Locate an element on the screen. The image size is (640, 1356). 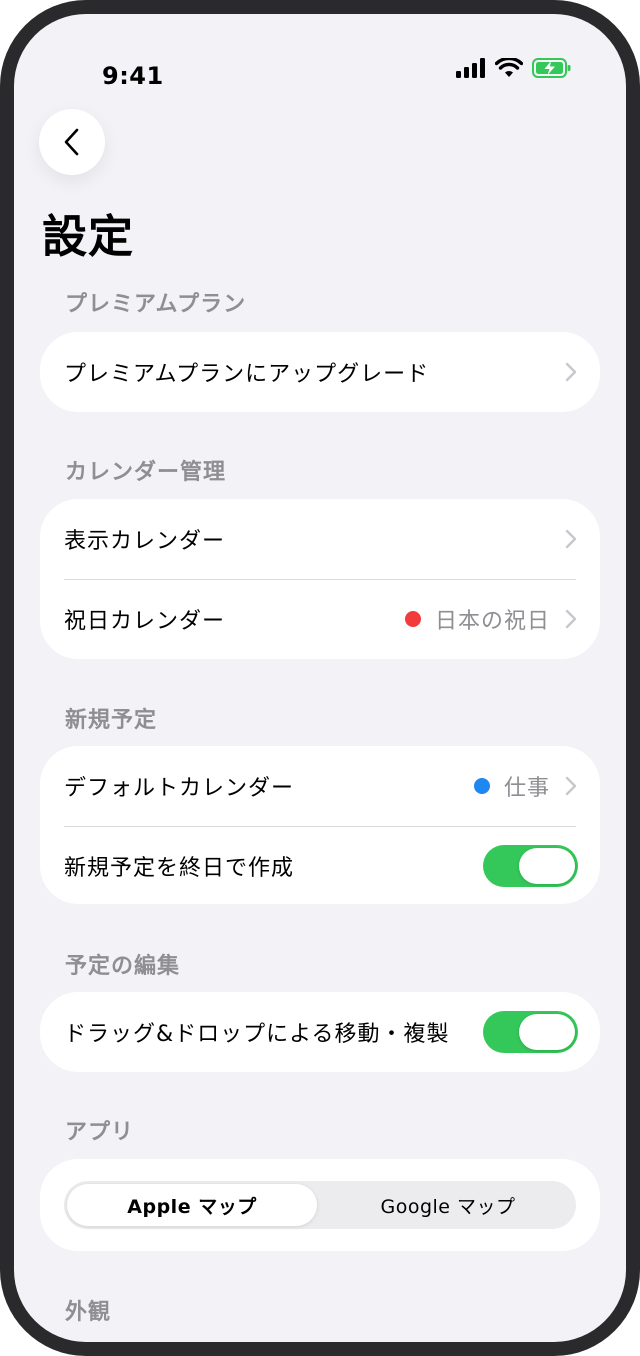
wifi-icon is located at coordinates (509, 67).